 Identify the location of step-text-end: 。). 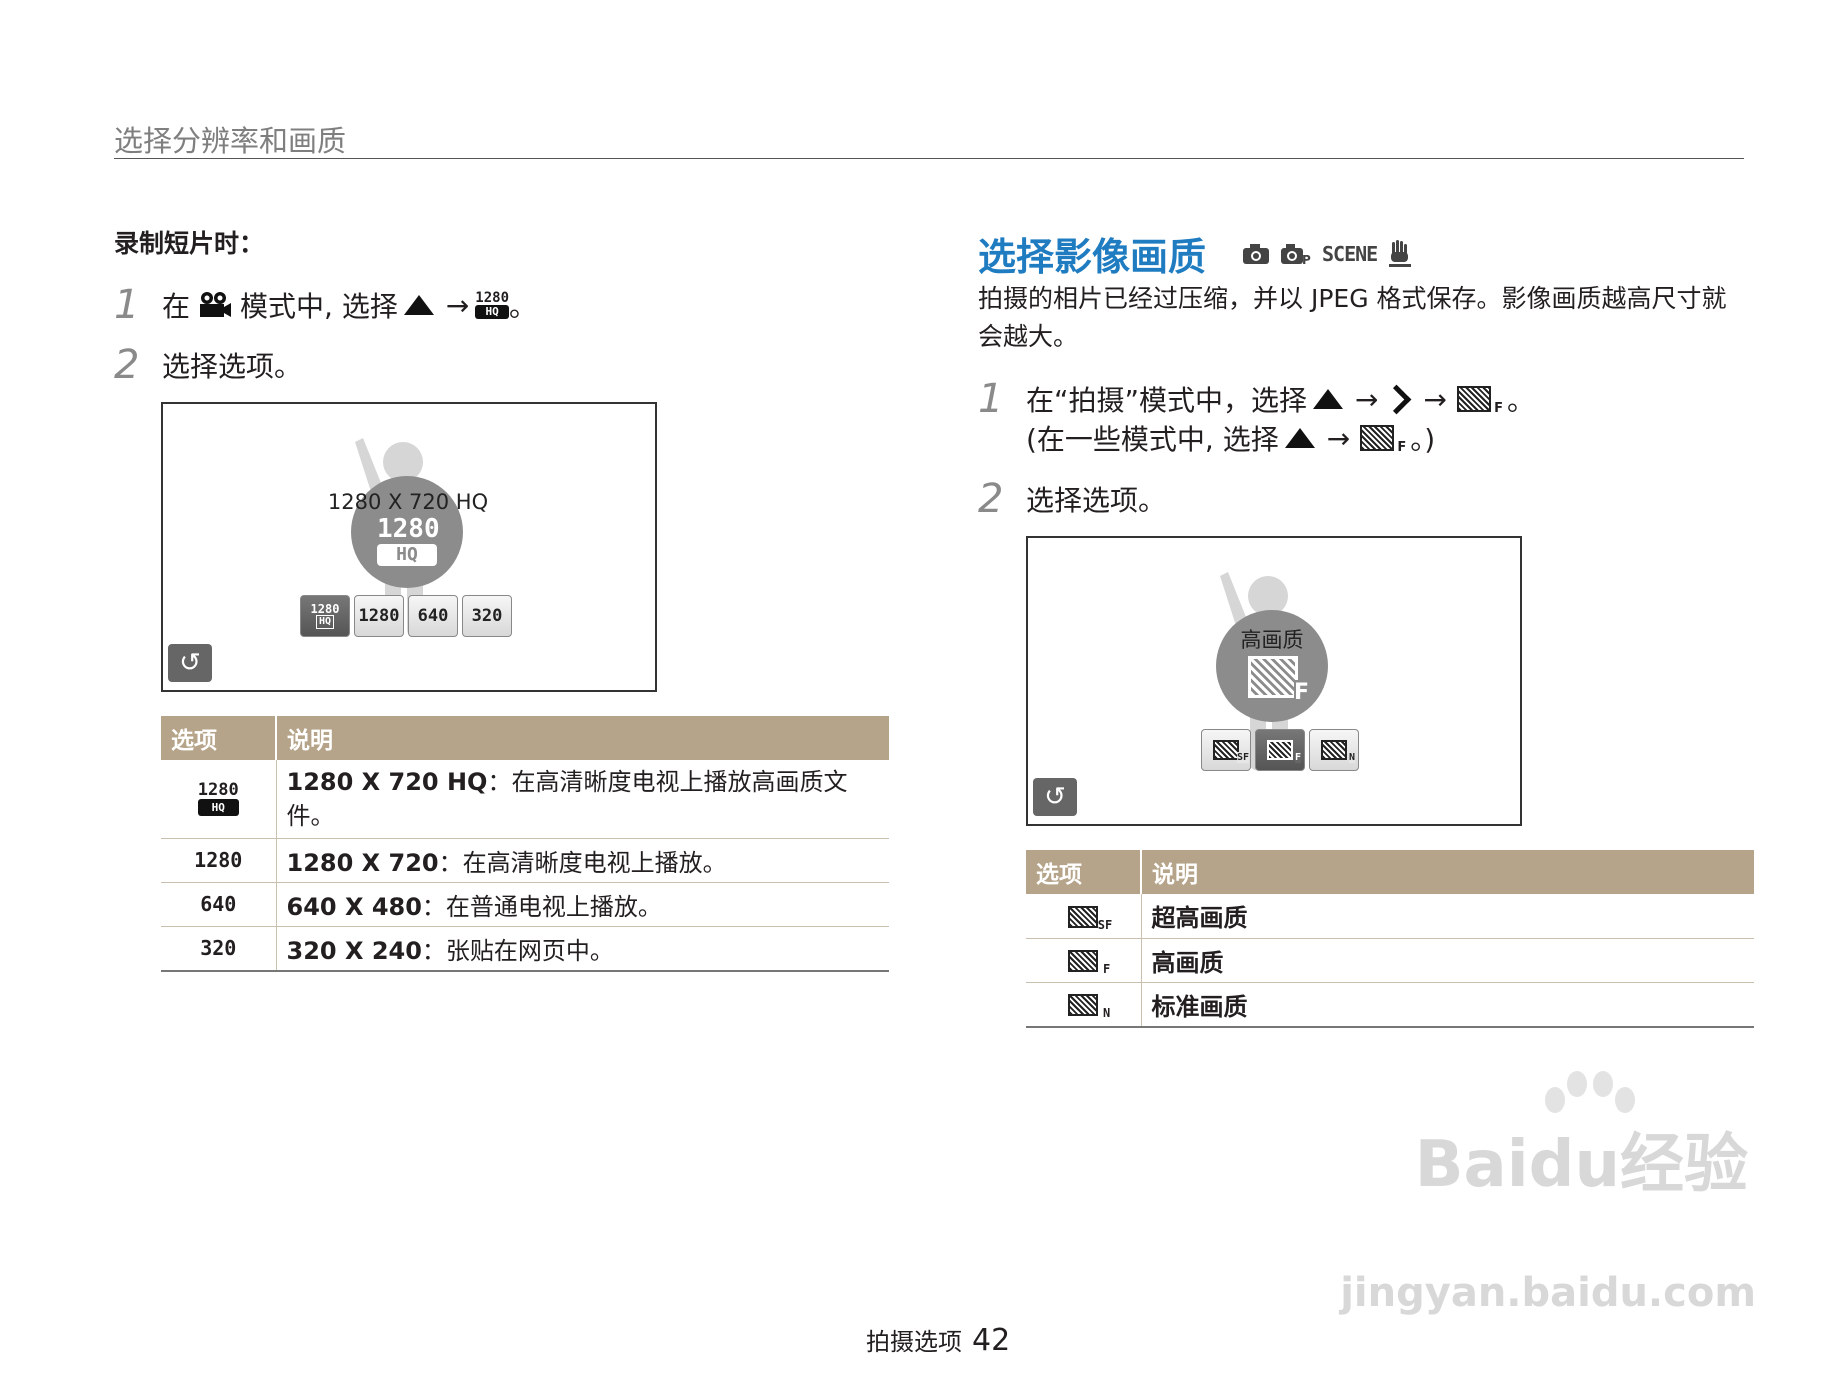
(1423, 439).